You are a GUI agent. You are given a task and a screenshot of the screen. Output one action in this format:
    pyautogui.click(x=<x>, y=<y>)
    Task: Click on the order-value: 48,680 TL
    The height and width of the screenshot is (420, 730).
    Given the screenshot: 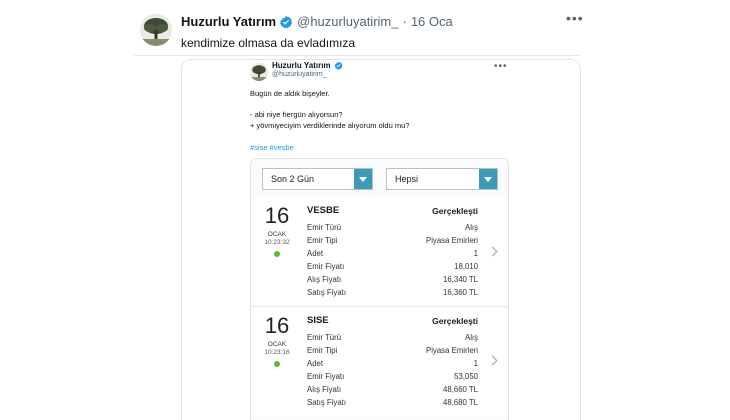 What is the action you would take?
    pyautogui.click(x=460, y=402)
    